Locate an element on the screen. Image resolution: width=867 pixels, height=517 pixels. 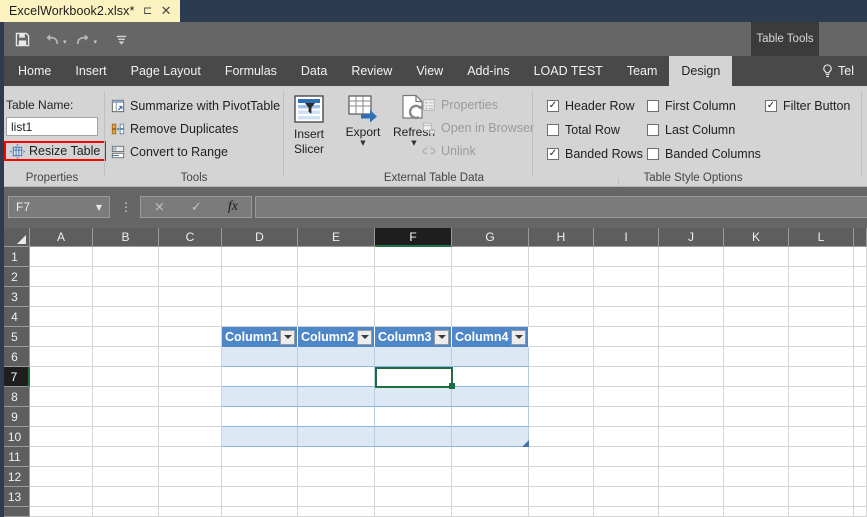
row-header-1: 1 is located at coordinates (15, 257).